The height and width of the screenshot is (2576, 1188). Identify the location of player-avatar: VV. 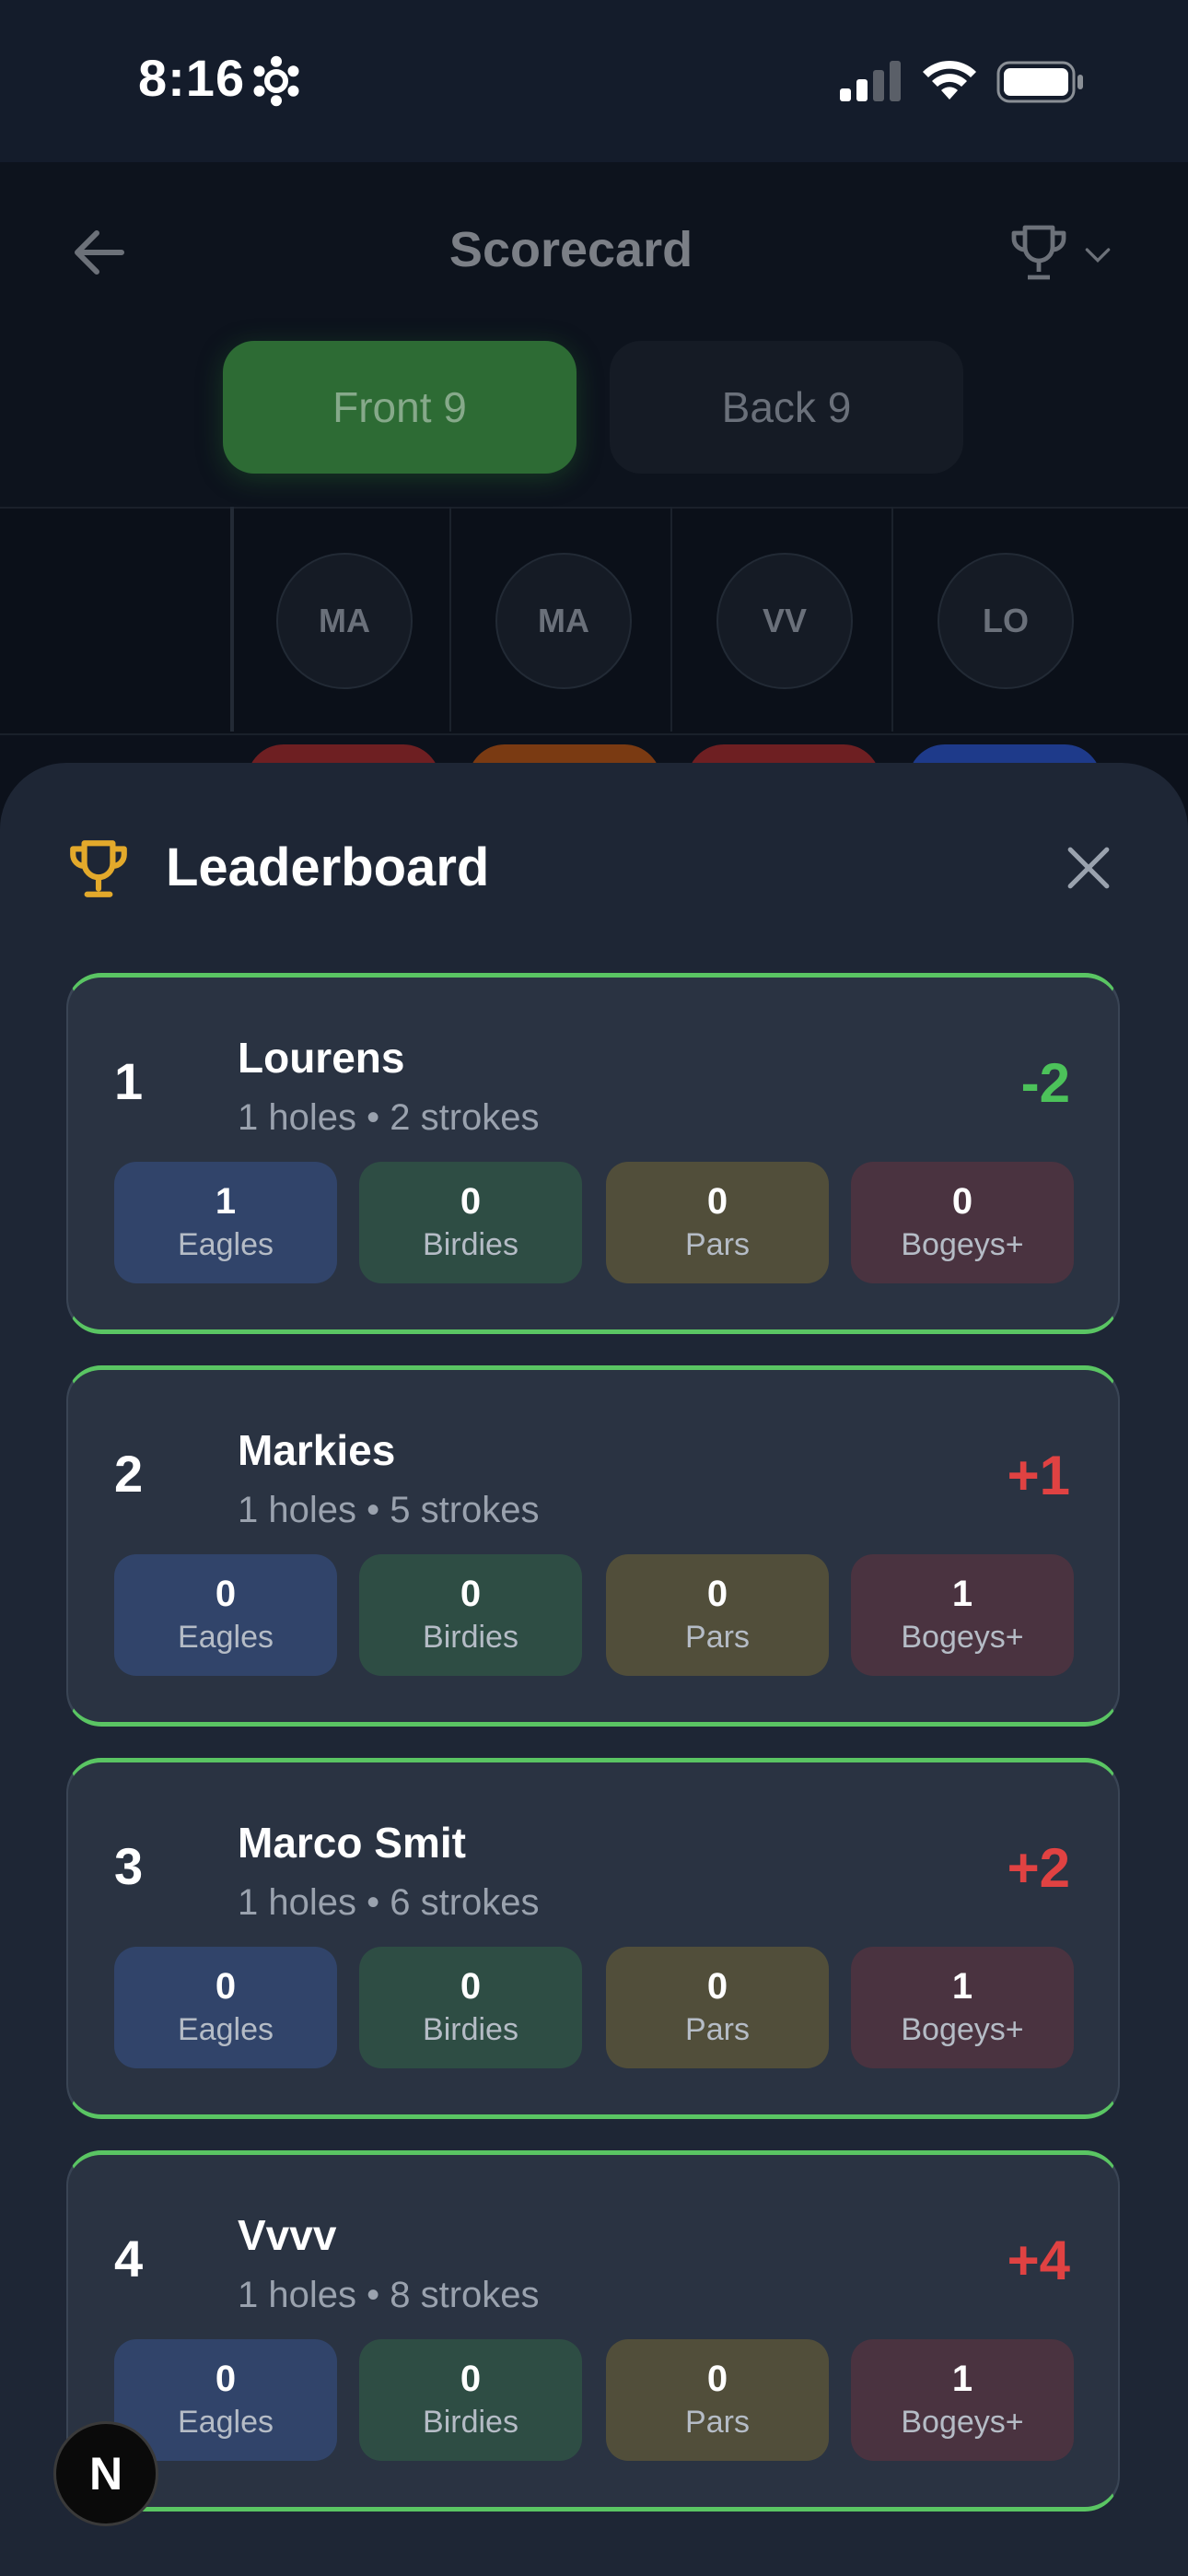
(784, 621).